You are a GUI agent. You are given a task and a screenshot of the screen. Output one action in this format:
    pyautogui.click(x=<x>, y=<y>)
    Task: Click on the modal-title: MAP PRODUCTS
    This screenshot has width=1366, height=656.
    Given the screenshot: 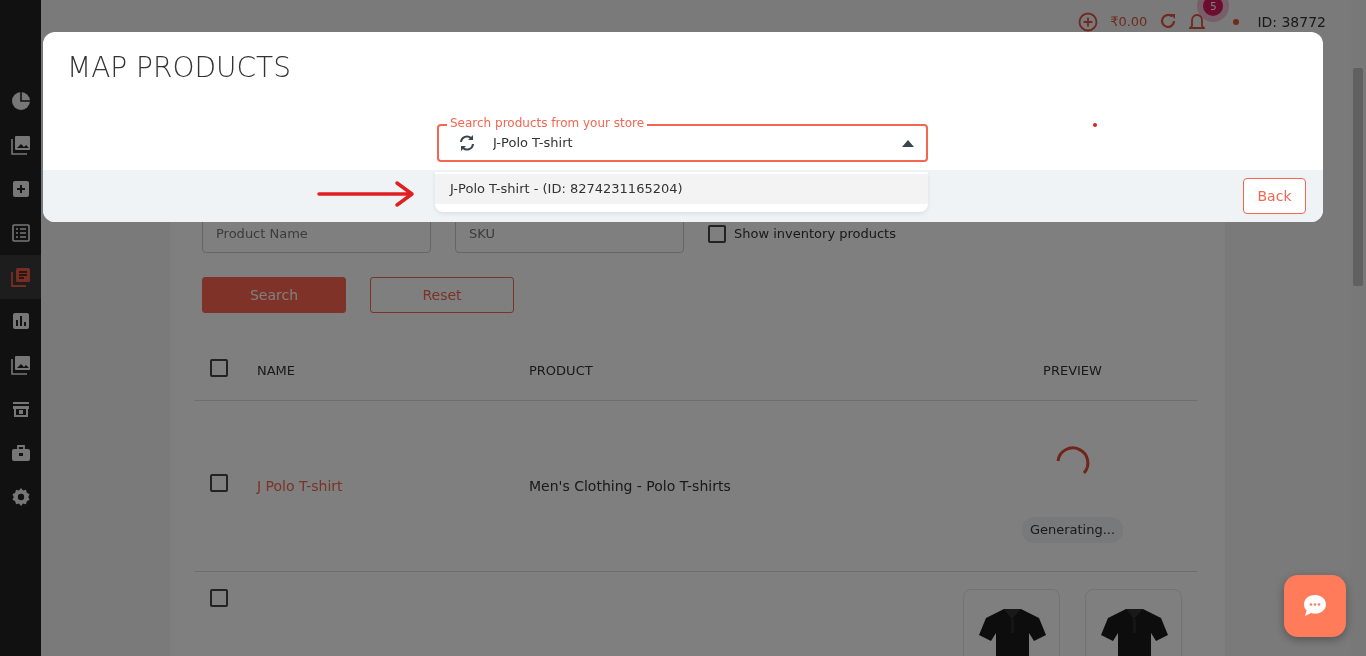 What is the action you would take?
    pyautogui.click(x=179, y=68)
    